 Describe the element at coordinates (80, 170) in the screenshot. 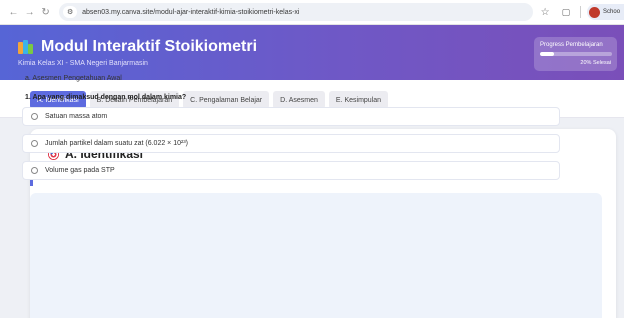

I see `option-label: Volume gas pada STP` at that location.